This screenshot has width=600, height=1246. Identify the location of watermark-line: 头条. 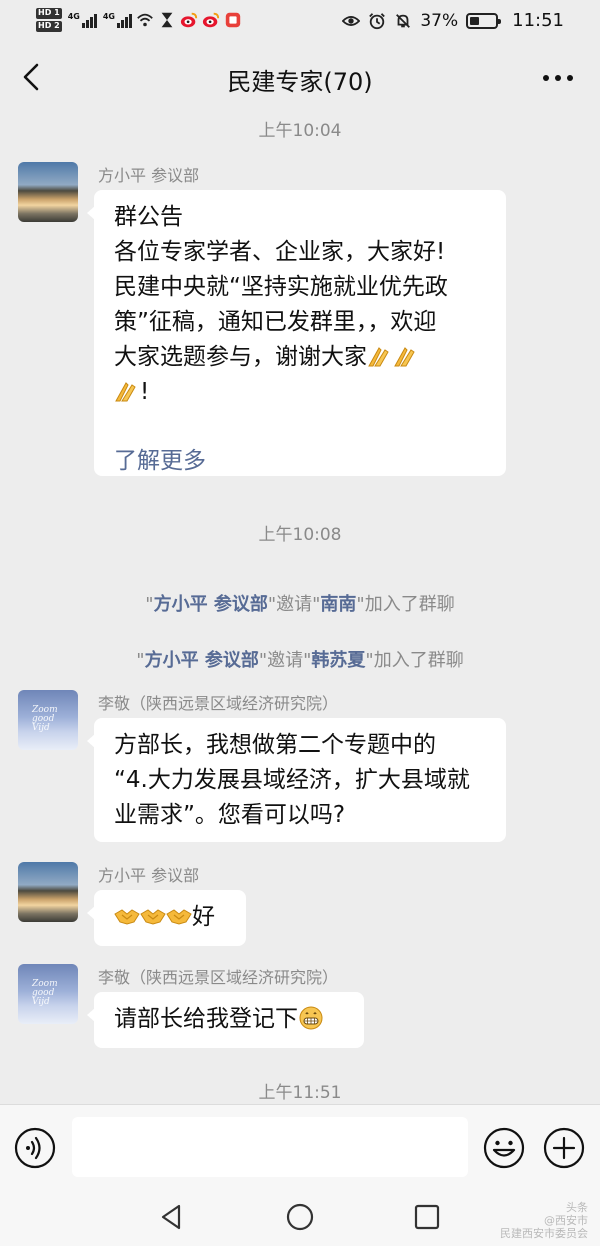
(577, 1207).